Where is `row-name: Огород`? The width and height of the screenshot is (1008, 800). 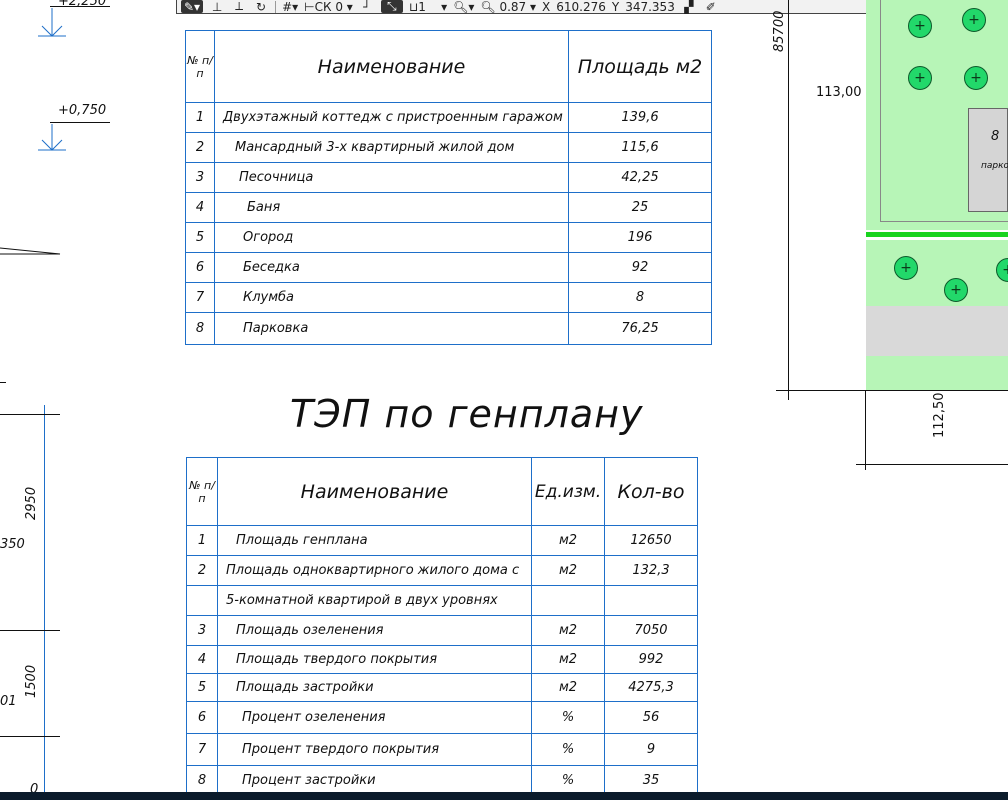
row-name: Огород is located at coordinates (391, 237).